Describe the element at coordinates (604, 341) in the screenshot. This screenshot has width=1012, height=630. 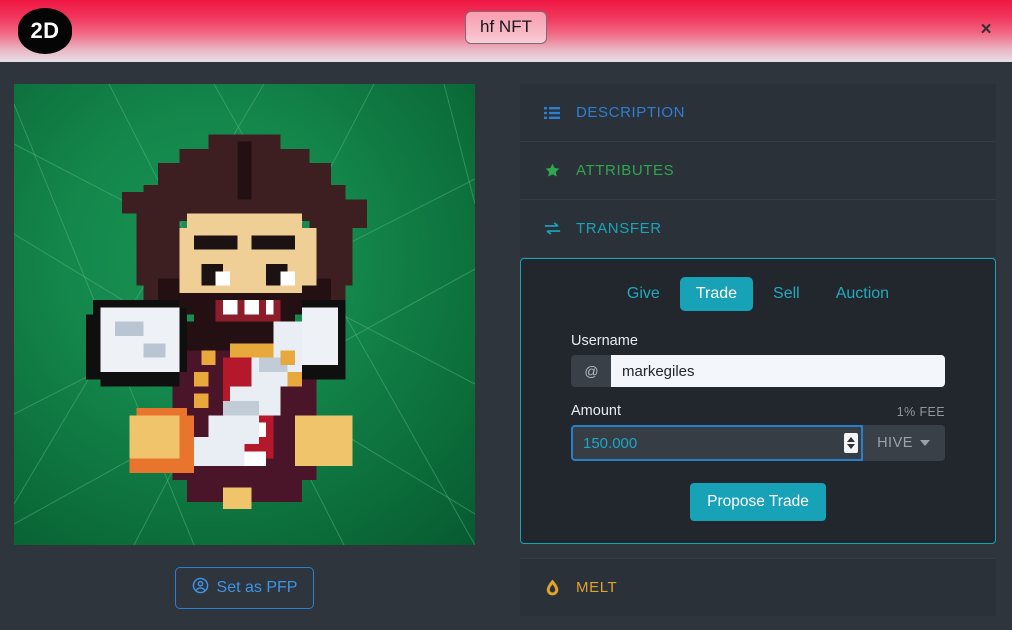
I see `username-label: Username` at that location.